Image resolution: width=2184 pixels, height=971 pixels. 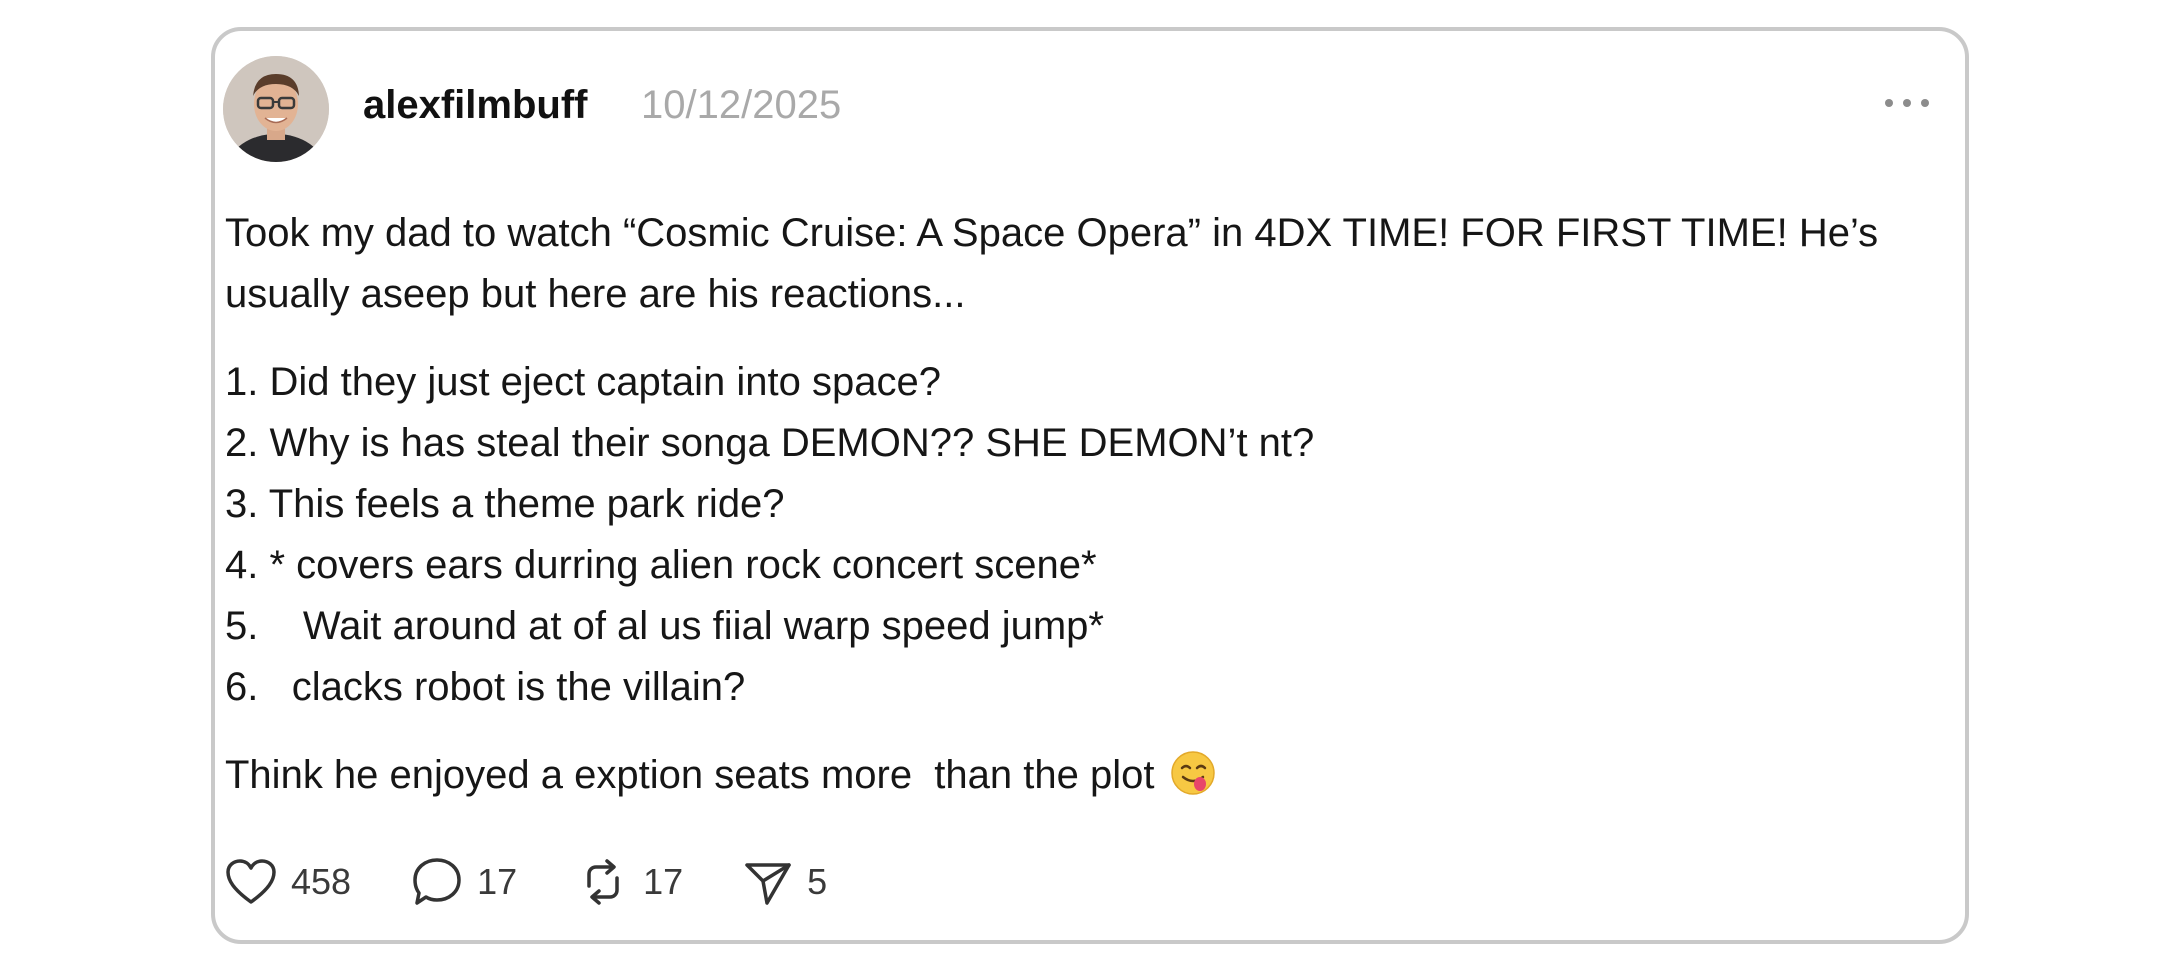 I want to click on post-date: 10/12/2025, so click(x=741, y=105).